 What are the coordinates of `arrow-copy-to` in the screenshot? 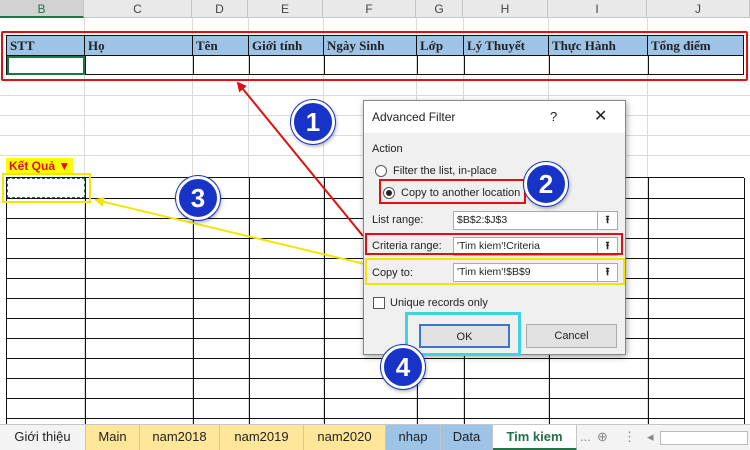 It's located at (232, 231).